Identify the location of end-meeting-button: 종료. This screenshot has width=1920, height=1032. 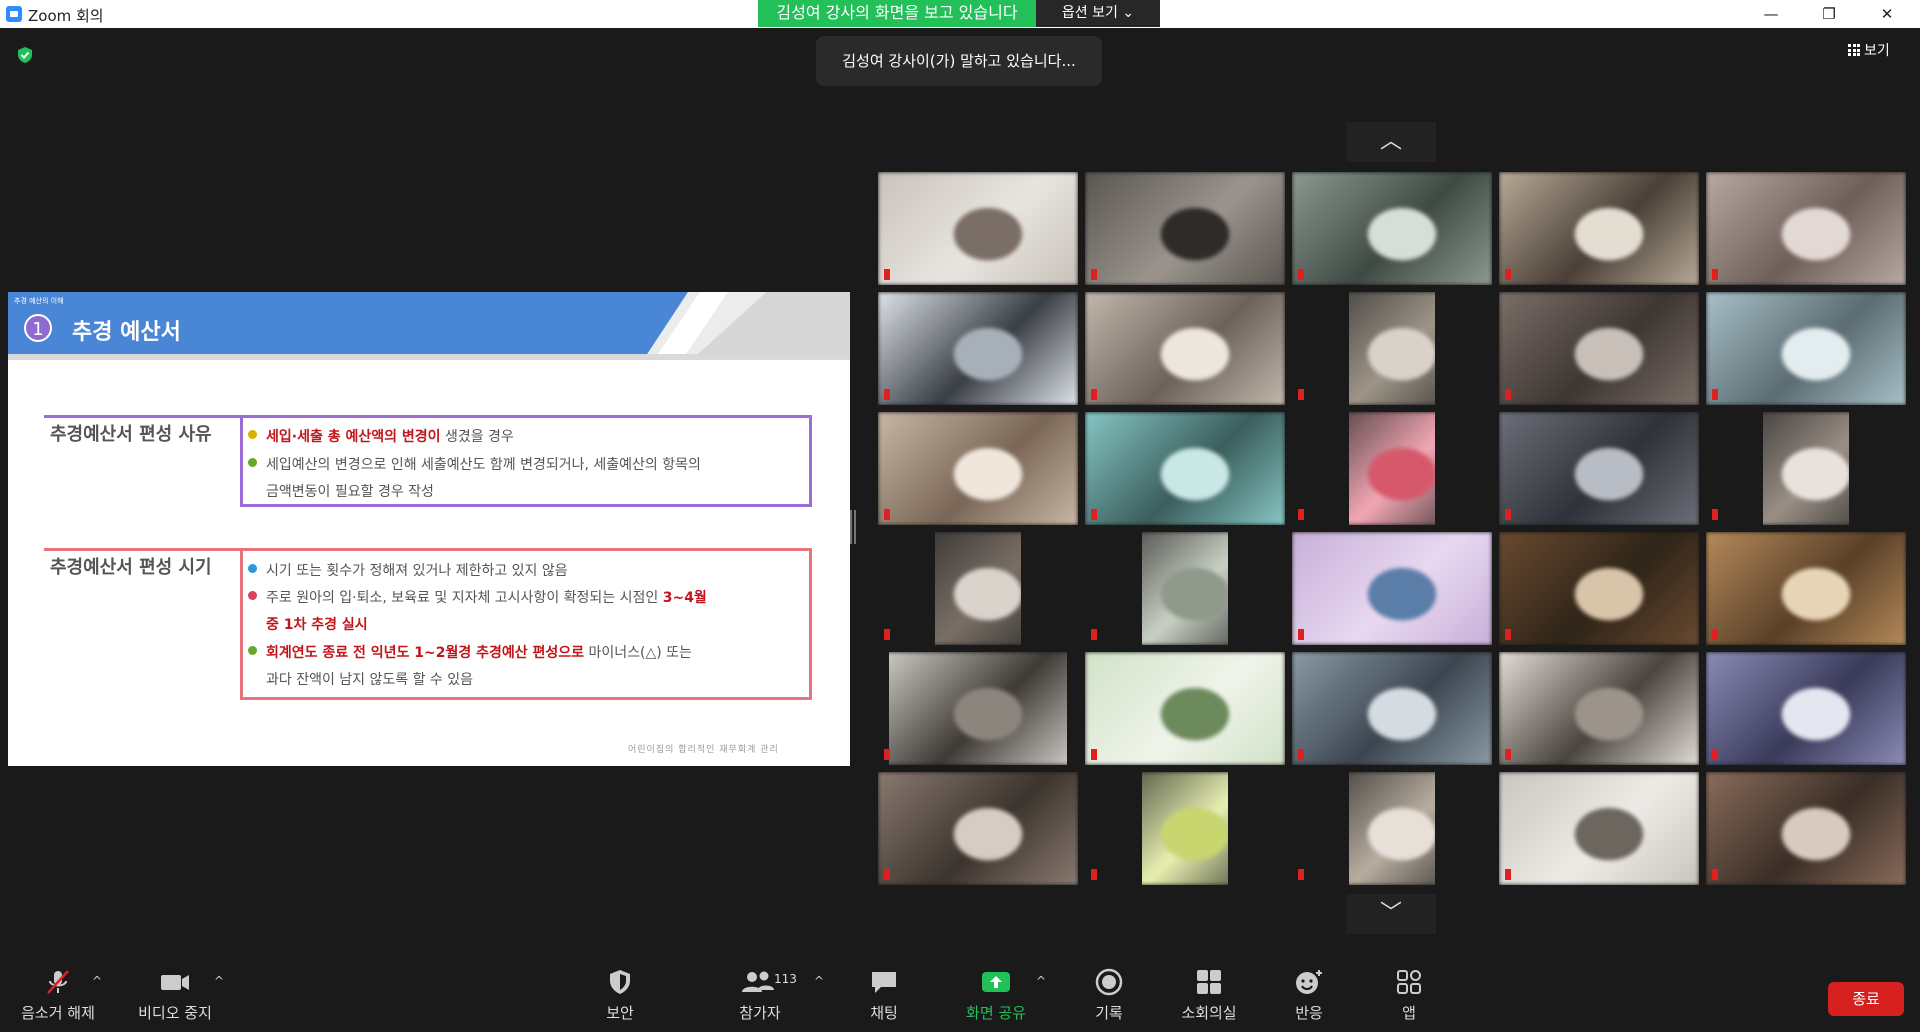
(1866, 999).